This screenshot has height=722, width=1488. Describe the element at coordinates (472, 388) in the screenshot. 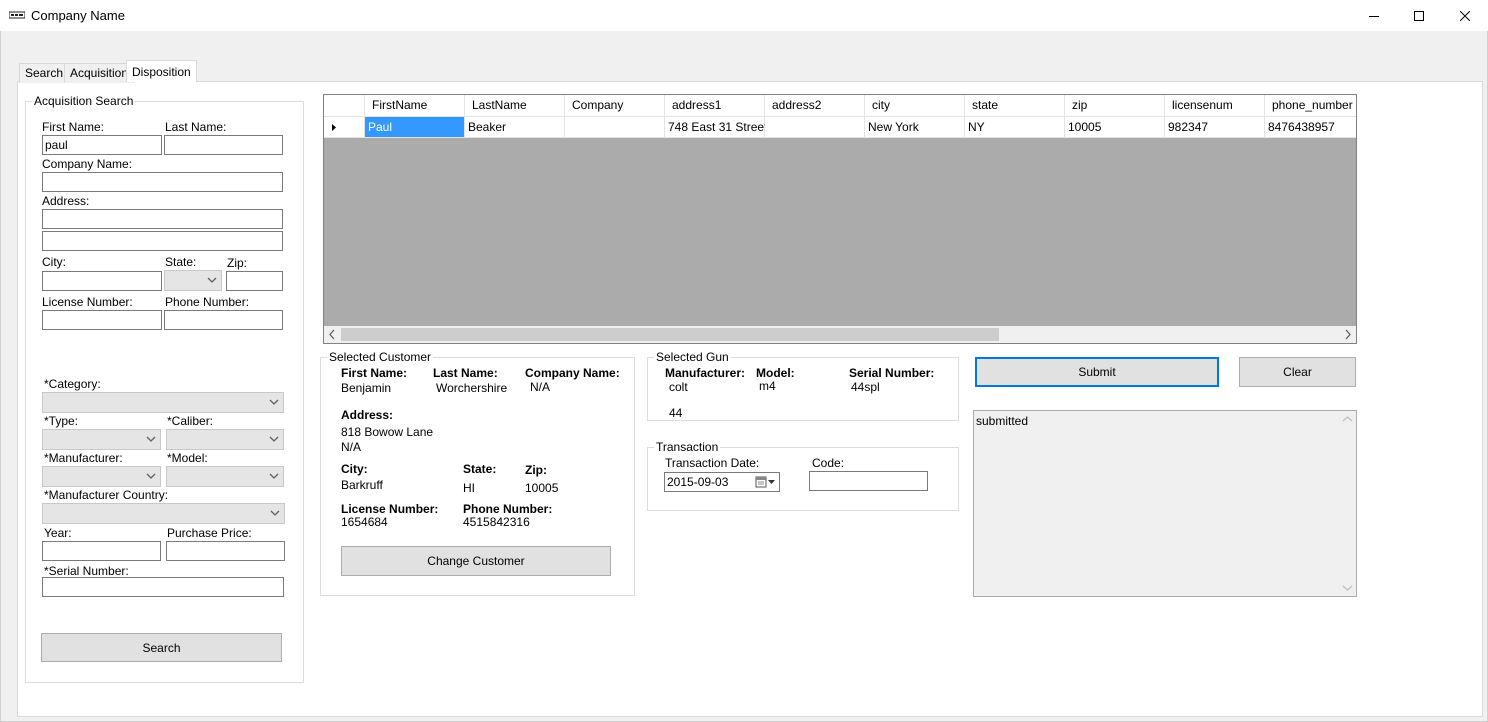

I see `customer-last-name: Worchershire` at that location.